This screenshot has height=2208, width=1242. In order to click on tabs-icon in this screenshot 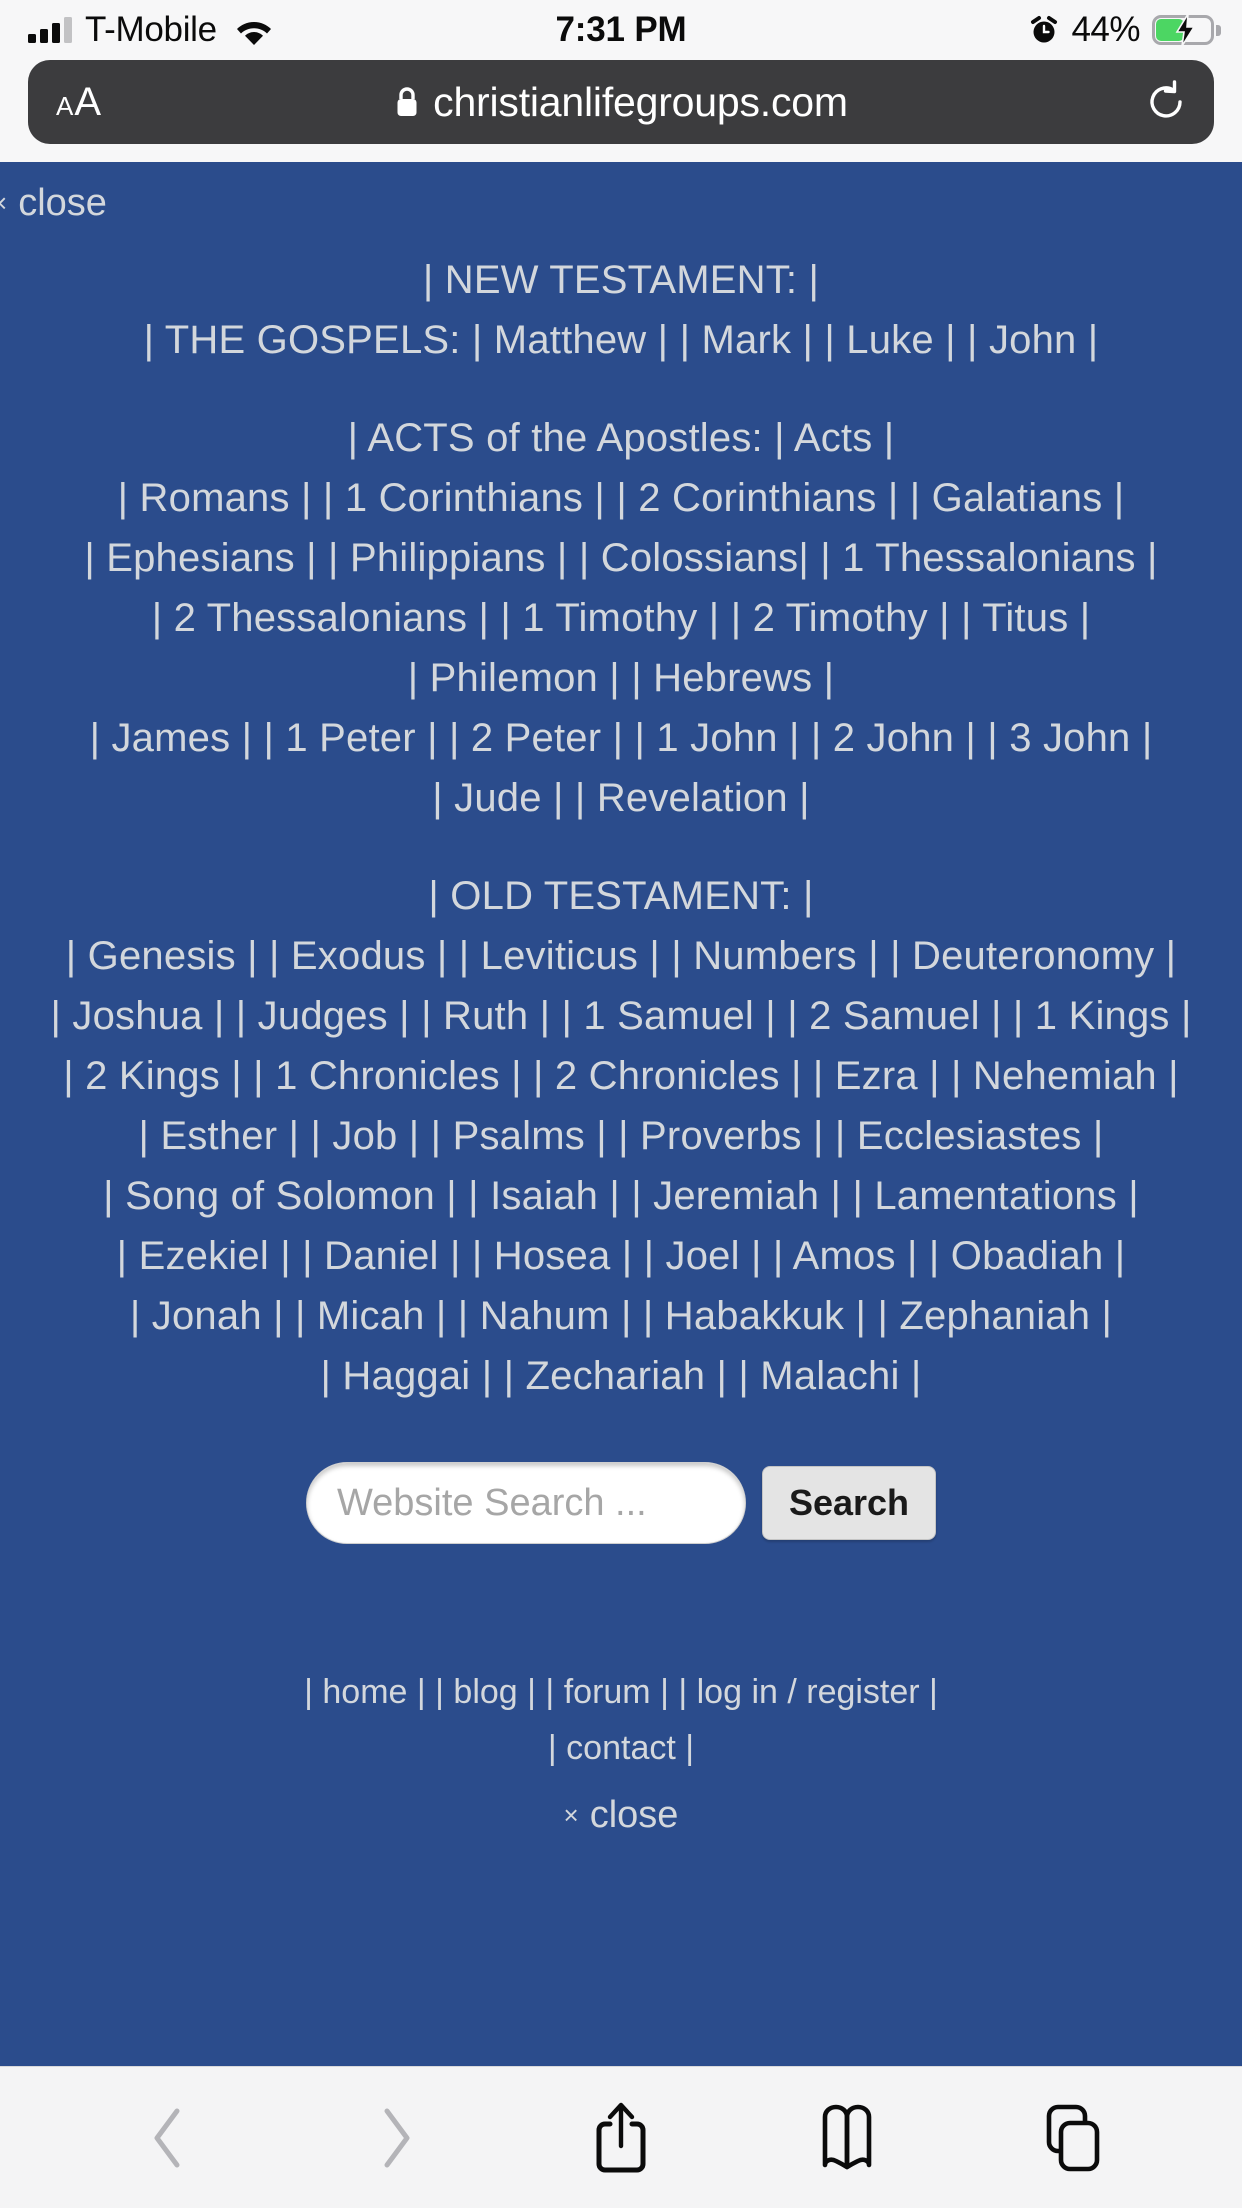, I will do `click(1073, 2137)`.